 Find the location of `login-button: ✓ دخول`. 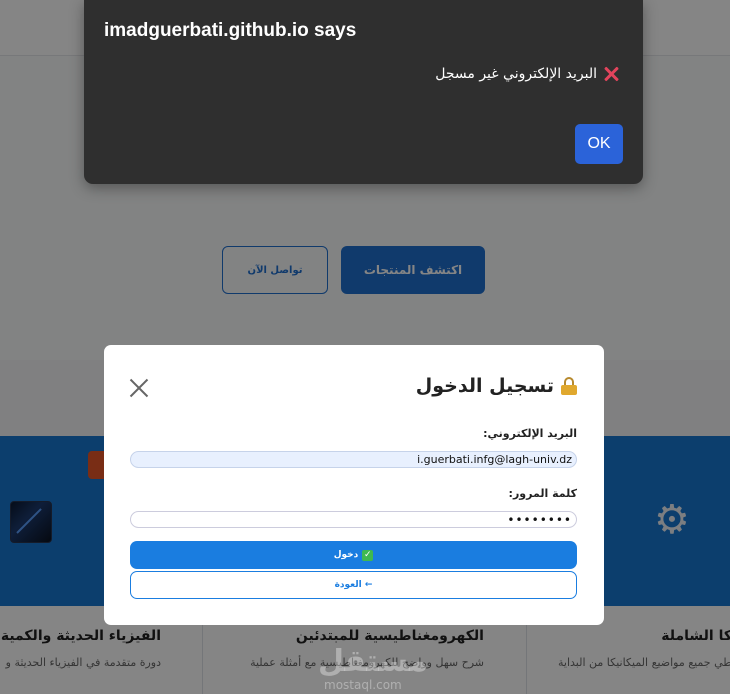

login-button: ✓ دخول is located at coordinates (353, 555).